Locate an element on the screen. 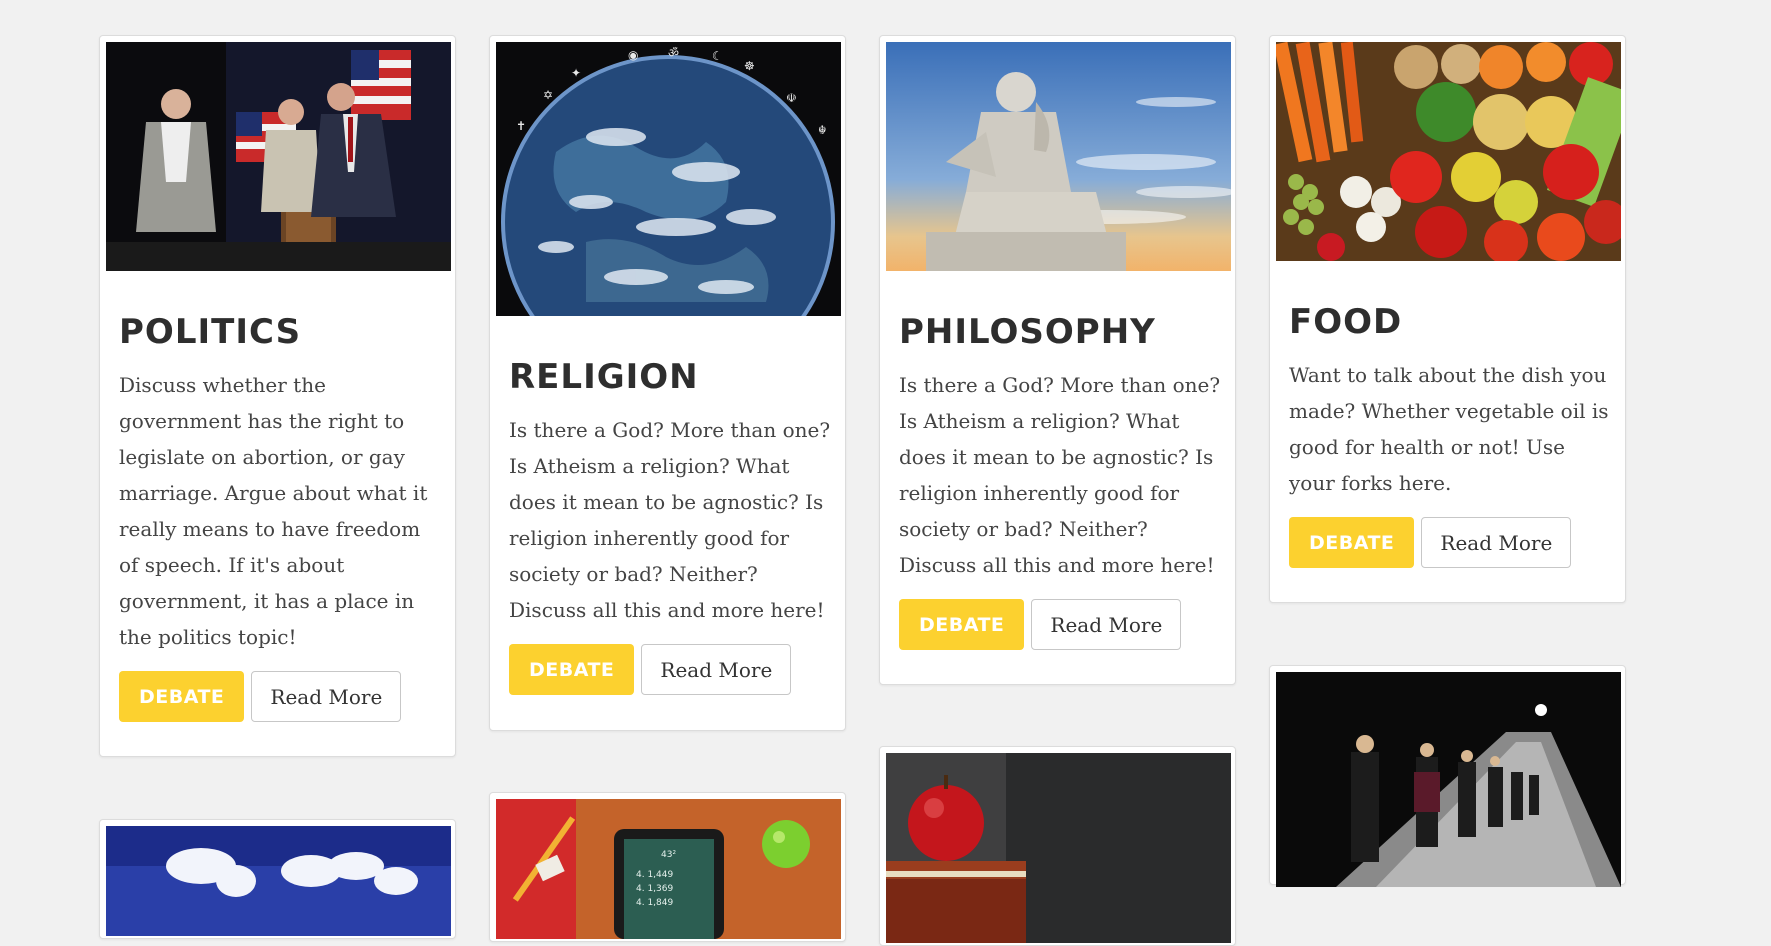 The height and width of the screenshot is (946, 1771). food-image is located at coordinates (1448, 151).